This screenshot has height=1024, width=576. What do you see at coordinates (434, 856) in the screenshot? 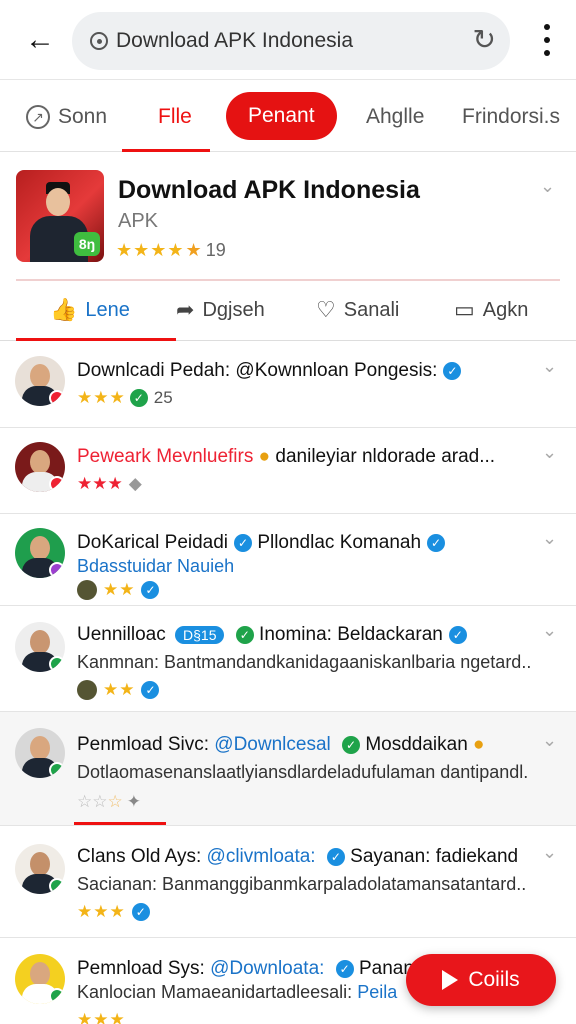
I see `post-snippet: Sayanan: fadiekand` at bounding box center [434, 856].